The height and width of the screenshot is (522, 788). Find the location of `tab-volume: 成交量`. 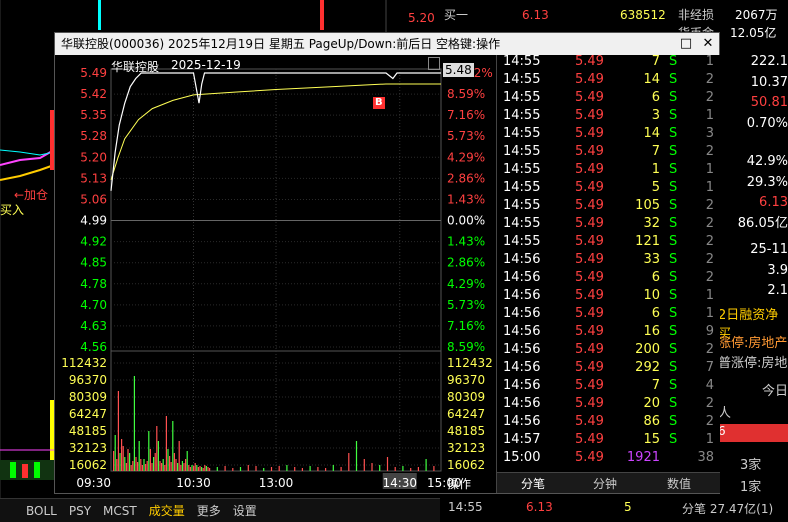

tab-volume: 成交量 is located at coordinates (167, 510).